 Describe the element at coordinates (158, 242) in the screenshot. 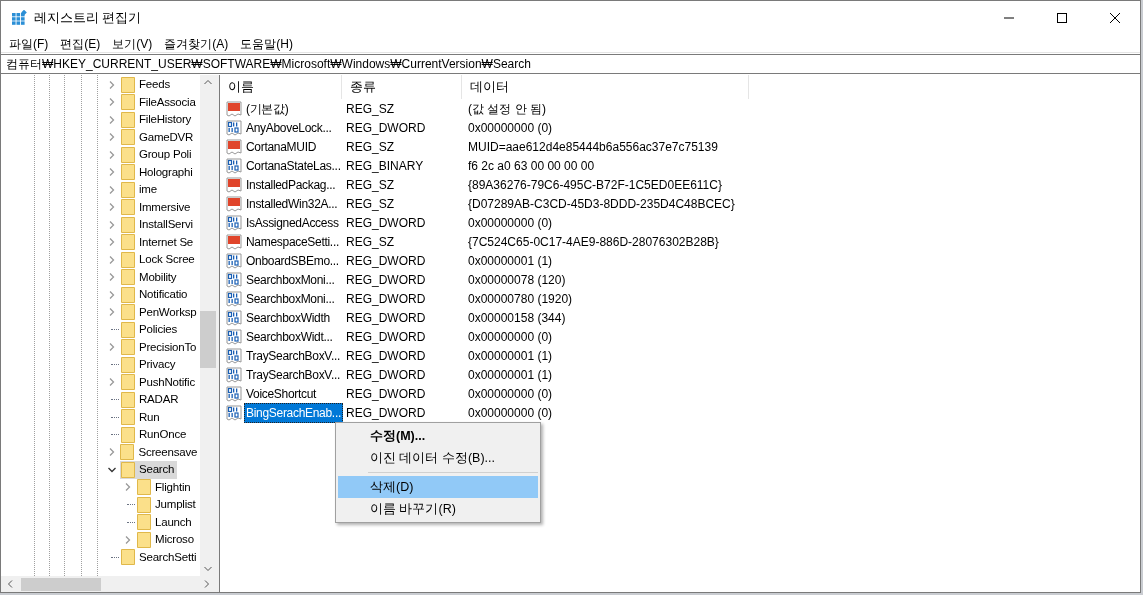

I see `tree-item: Internet Se` at that location.